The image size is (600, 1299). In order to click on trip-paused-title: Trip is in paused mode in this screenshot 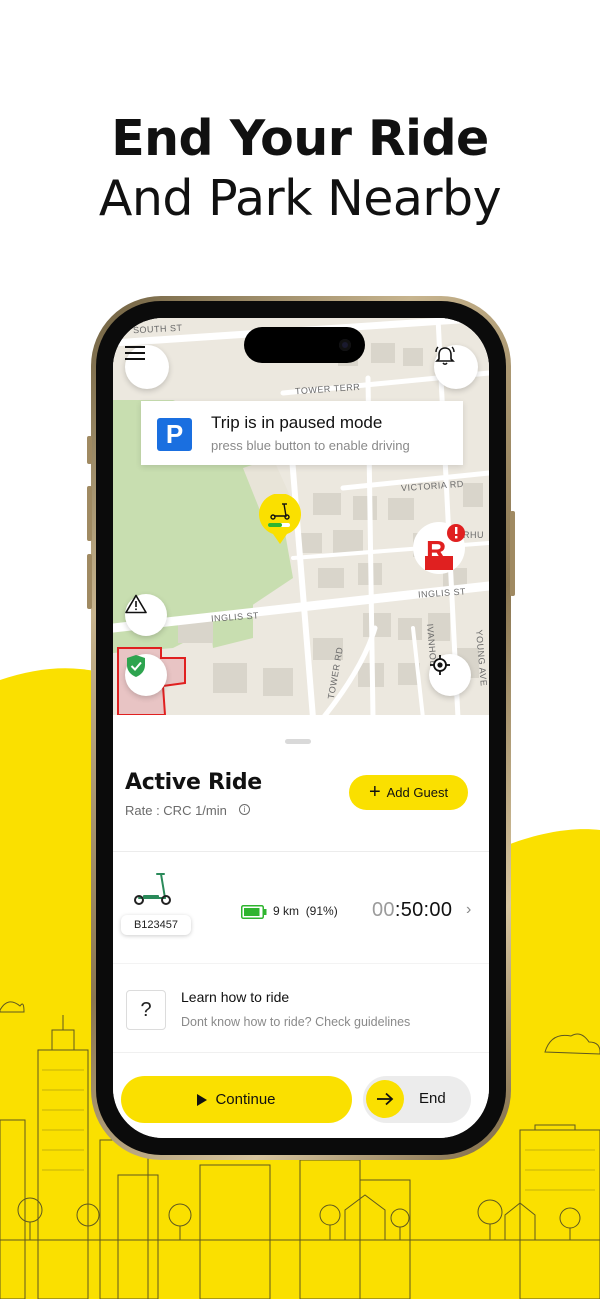, I will do `click(297, 422)`.